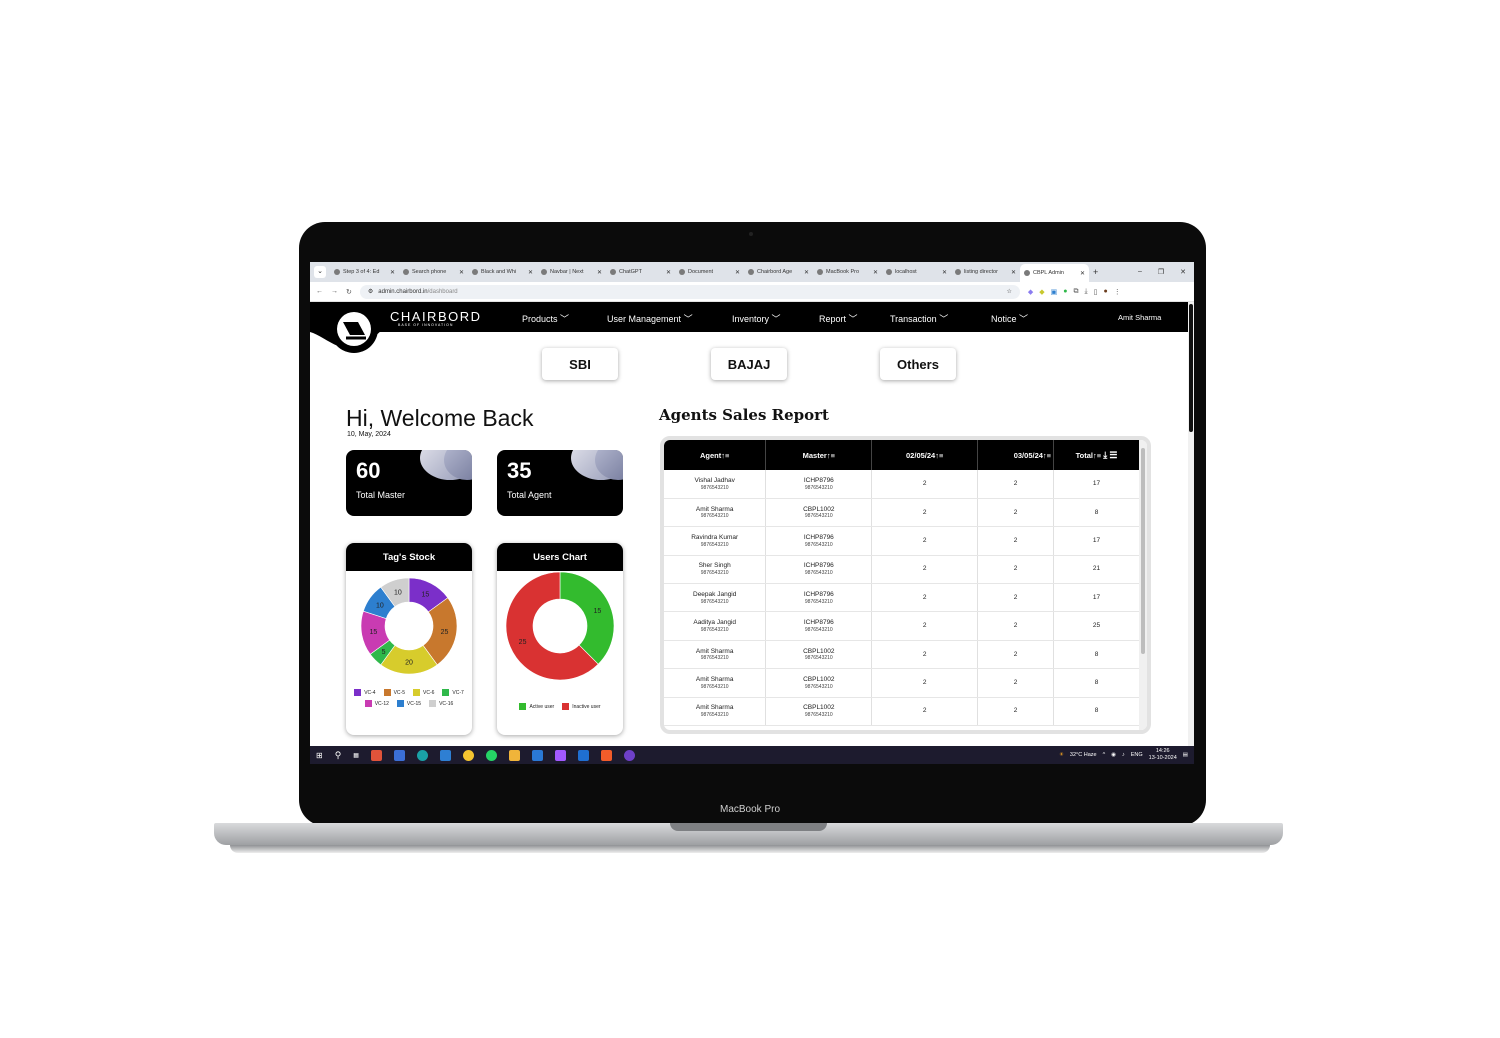  What do you see at coordinates (453, 692) in the screenshot?
I see `legend-item: VC-7` at bounding box center [453, 692].